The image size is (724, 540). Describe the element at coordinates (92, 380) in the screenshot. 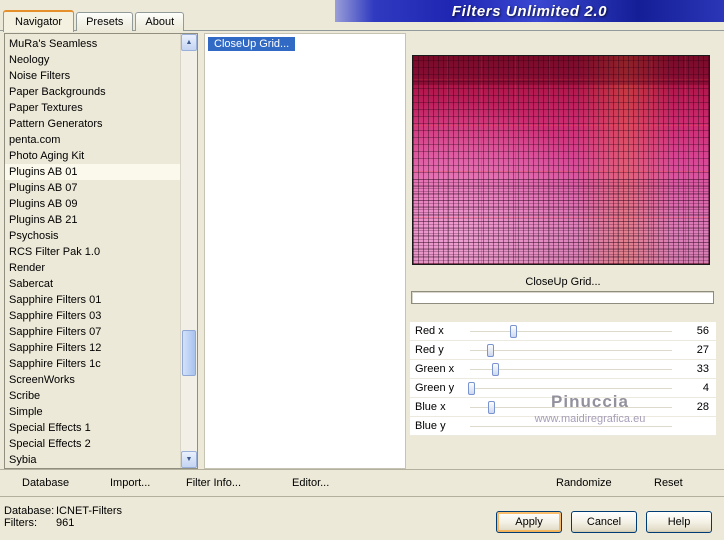

I see `nav-item: ScreenWorks` at that location.